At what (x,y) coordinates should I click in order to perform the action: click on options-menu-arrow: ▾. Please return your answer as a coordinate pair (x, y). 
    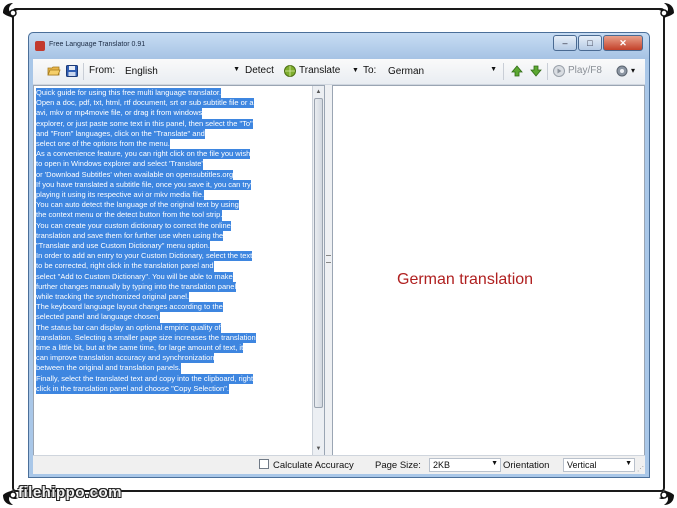
    Looking at the image, I should click on (633, 70).